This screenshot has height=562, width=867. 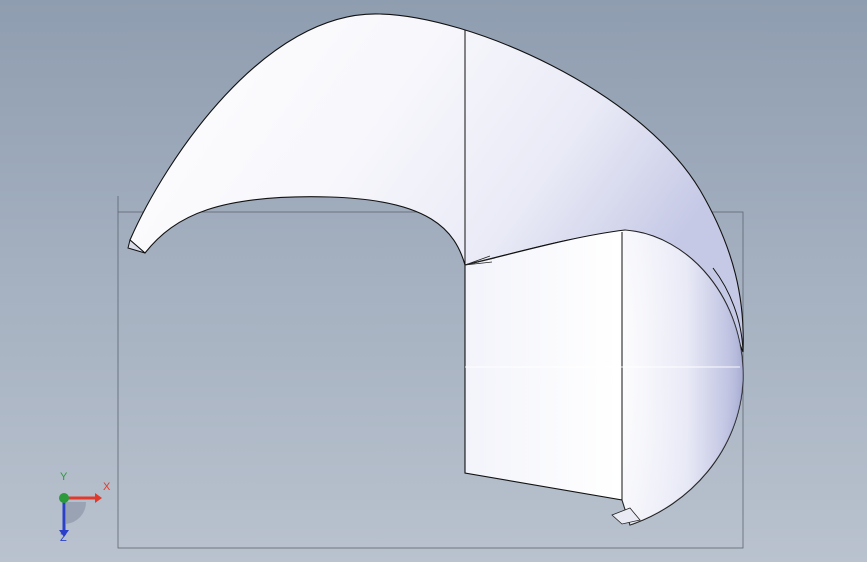 I want to click on triad-y-label: Y, so click(x=64, y=477).